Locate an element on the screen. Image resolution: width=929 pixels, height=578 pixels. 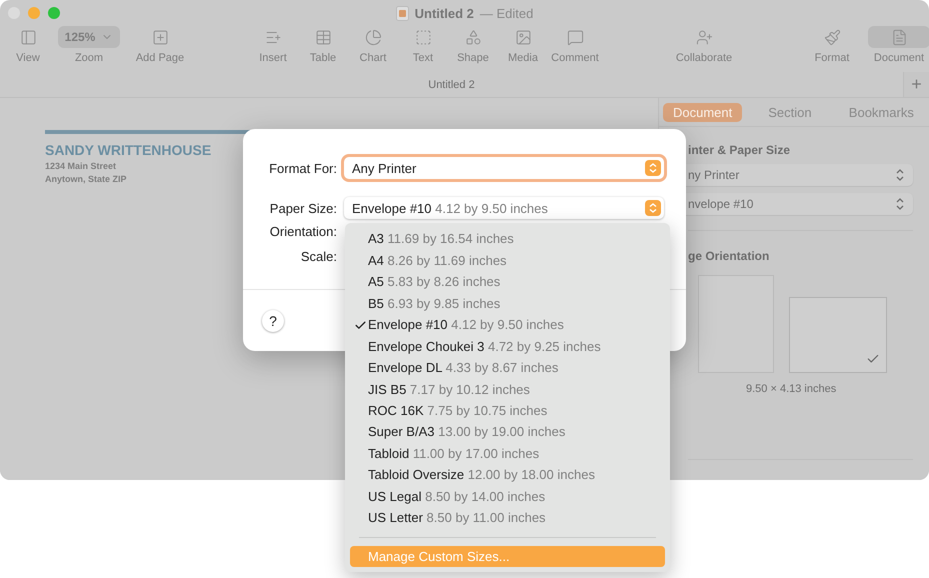
page-dimensions: 9.50 × 4.13 inches is located at coordinates (791, 389).